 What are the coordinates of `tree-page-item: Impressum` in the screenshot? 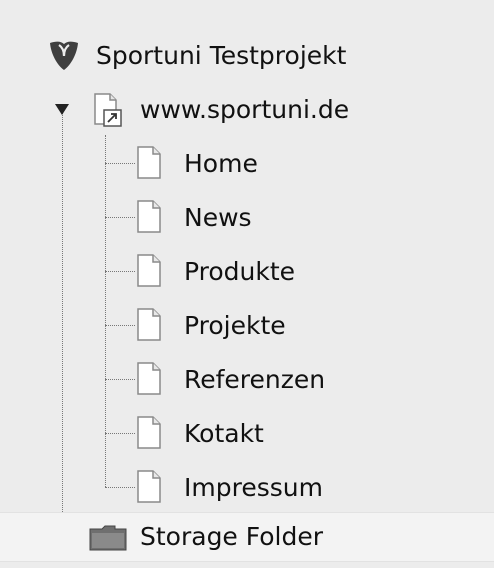 It's located at (247, 487).